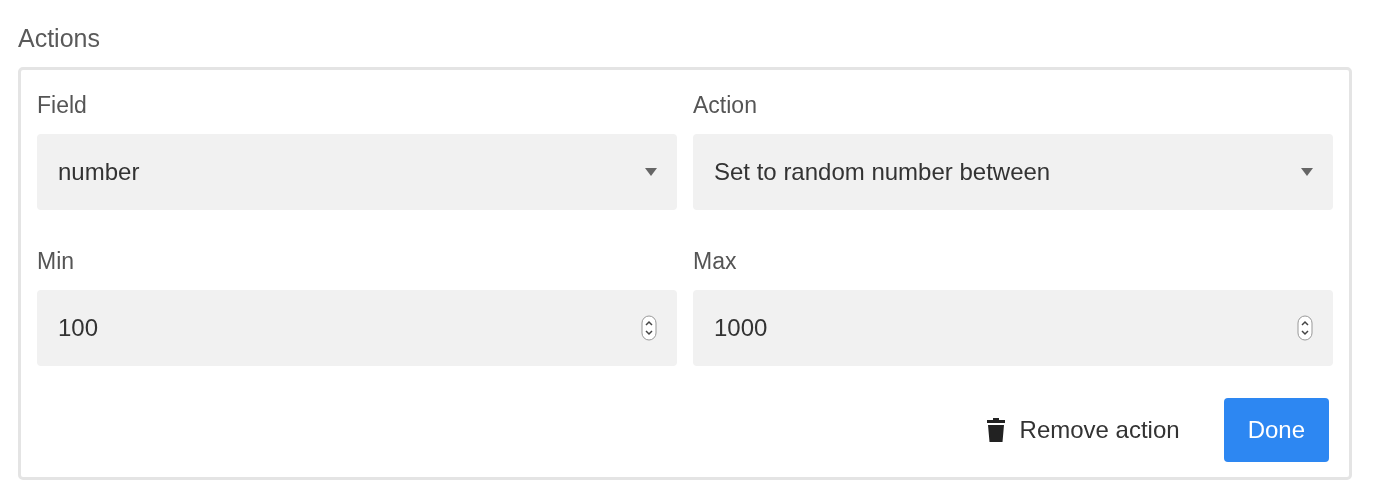 The height and width of the screenshot is (502, 1378). What do you see at coordinates (1276, 430) in the screenshot?
I see `done-button: Done` at bounding box center [1276, 430].